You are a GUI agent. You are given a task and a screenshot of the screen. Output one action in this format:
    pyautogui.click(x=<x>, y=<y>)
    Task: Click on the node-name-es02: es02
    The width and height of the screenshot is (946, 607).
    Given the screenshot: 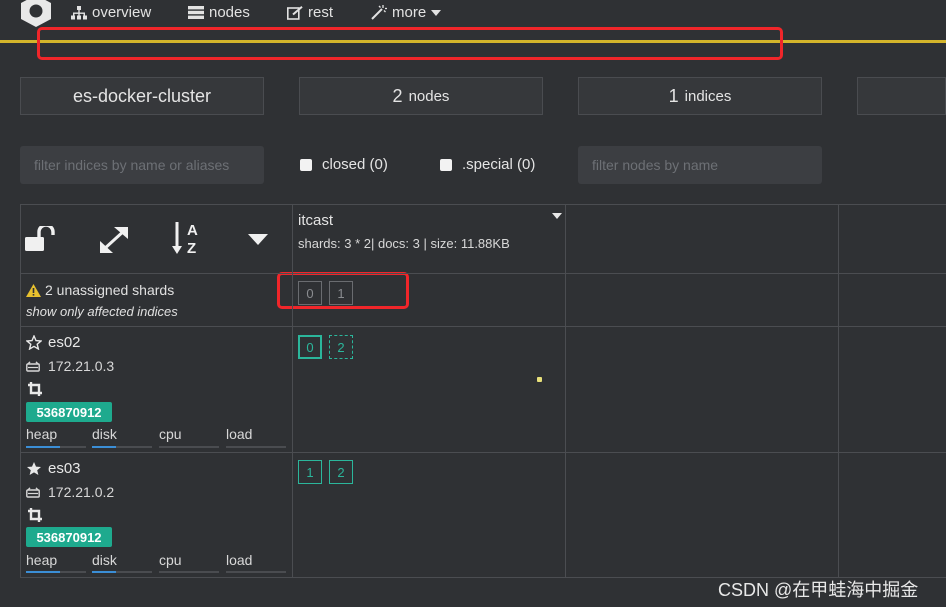 What is the action you would take?
    pyautogui.click(x=53, y=342)
    